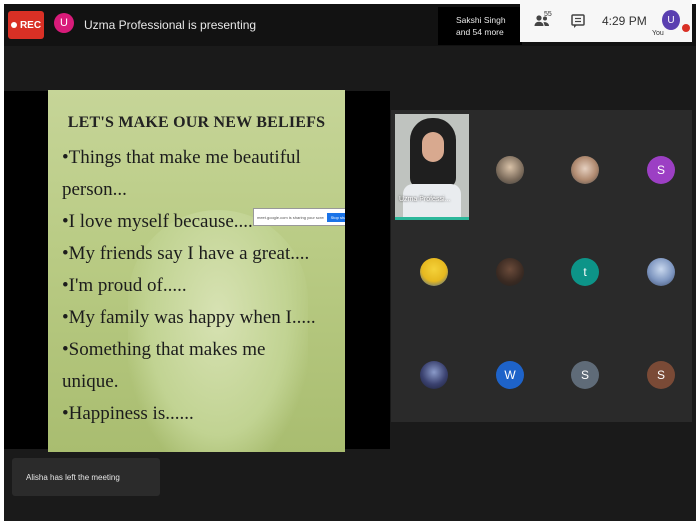  What do you see at coordinates (164, 349) in the screenshot?
I see `slide-bullet: •Something that makes me` at bounding box center [164, 349].